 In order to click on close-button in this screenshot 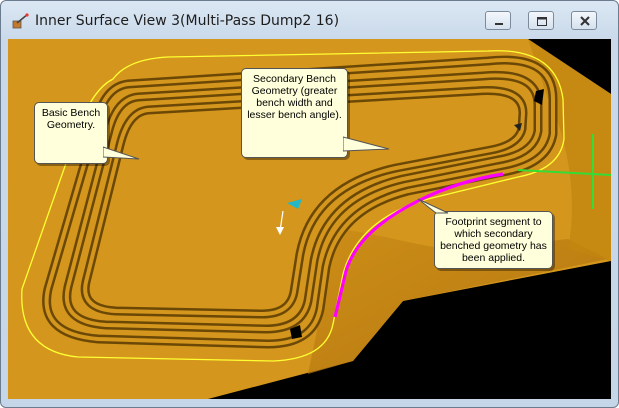, I will do `click(584, 20)`.